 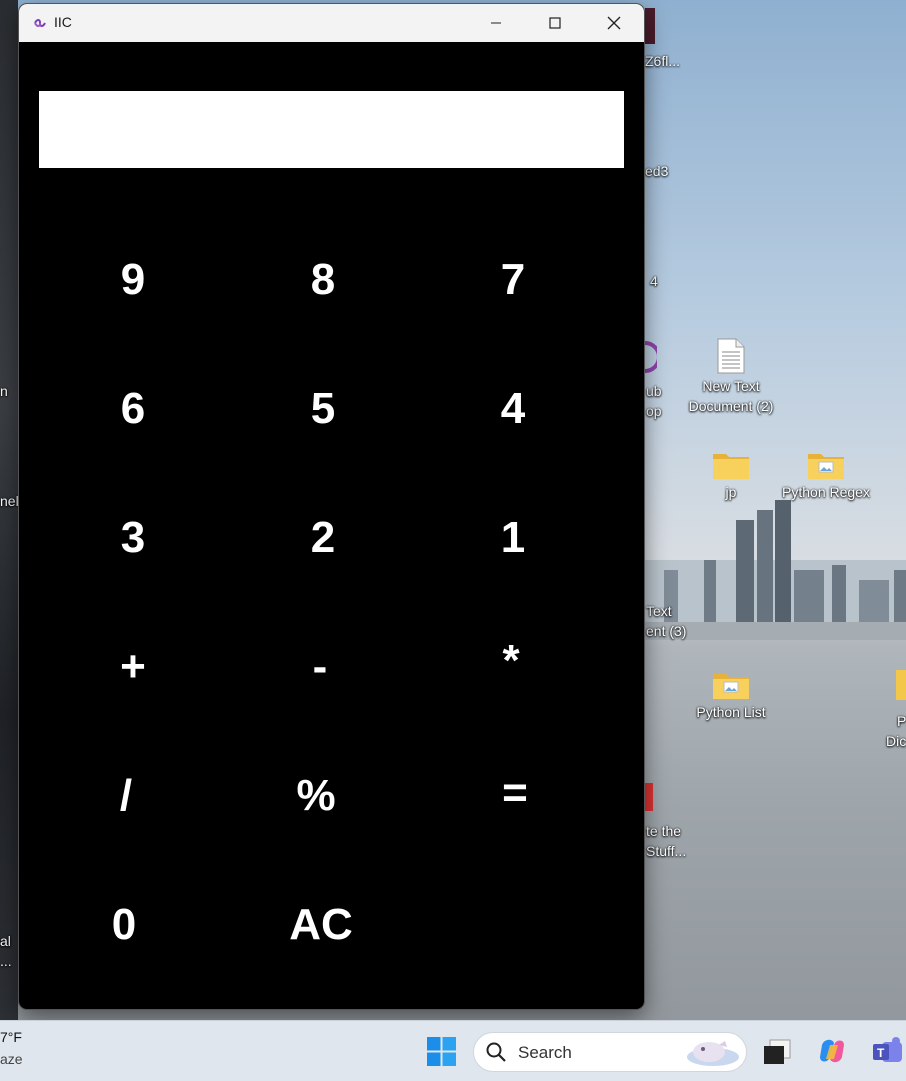 I want to click on key-7: 7, so click(x=513, y=280).